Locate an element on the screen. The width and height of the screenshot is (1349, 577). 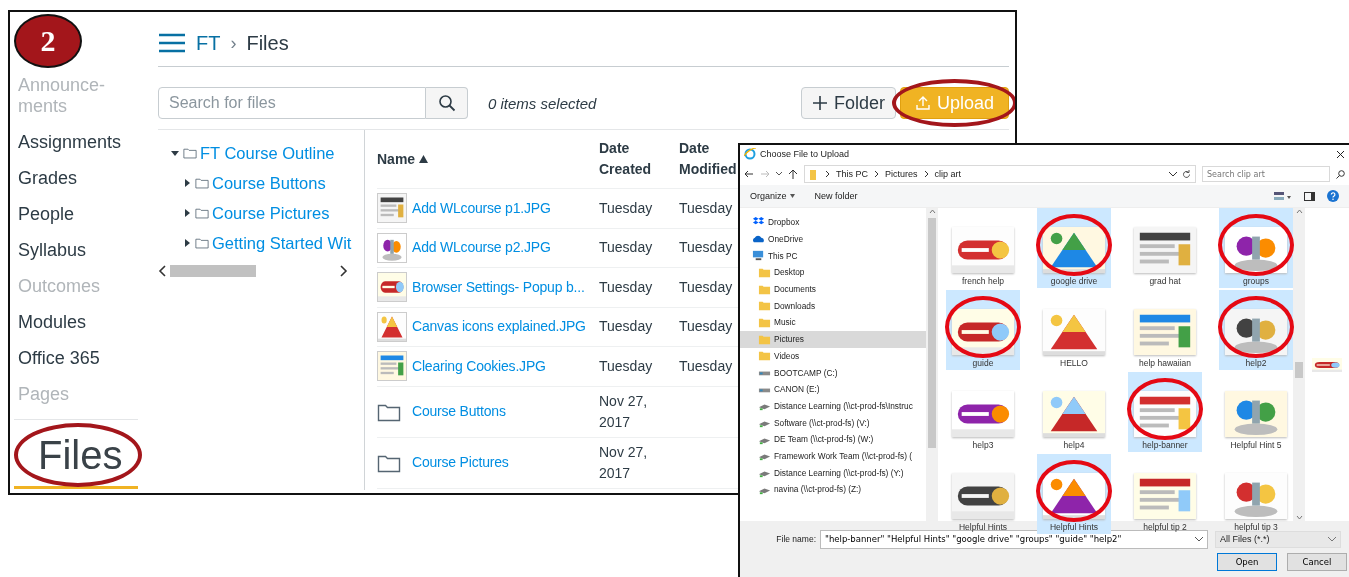
menu-icon is located at coordinates (172, 43).